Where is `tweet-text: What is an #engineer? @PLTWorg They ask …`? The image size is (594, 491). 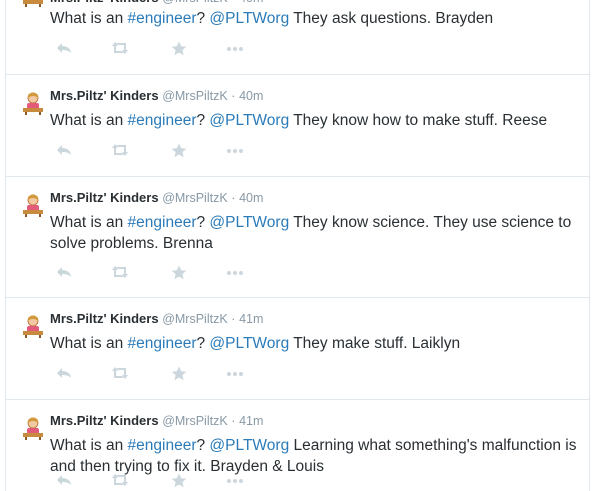
tweet-text: What is an #engineer? @PLTWorg They ask … is located at coordinates (317, 18).